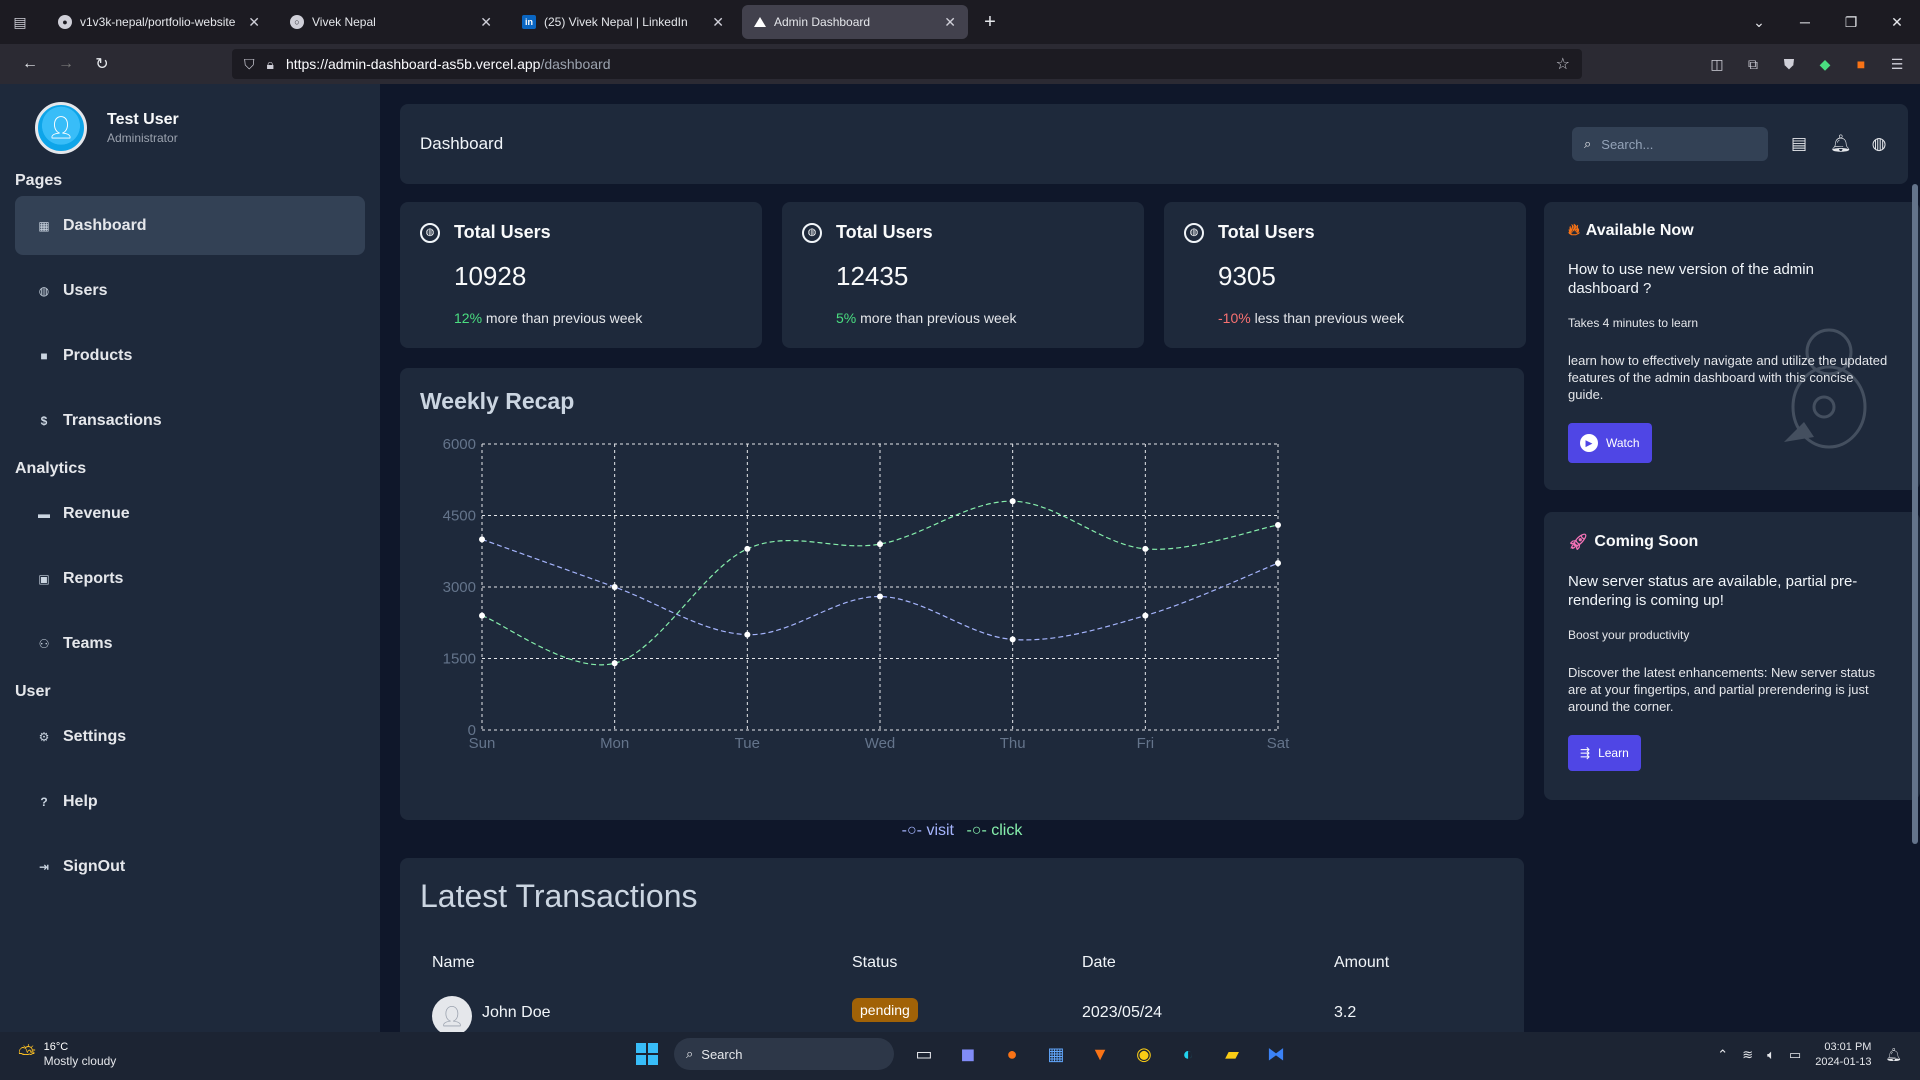 Image resolution: width=1920 pixels, height=1080 pixels. I want to click on sidebar-item-label: Reports, so click(93, 578).